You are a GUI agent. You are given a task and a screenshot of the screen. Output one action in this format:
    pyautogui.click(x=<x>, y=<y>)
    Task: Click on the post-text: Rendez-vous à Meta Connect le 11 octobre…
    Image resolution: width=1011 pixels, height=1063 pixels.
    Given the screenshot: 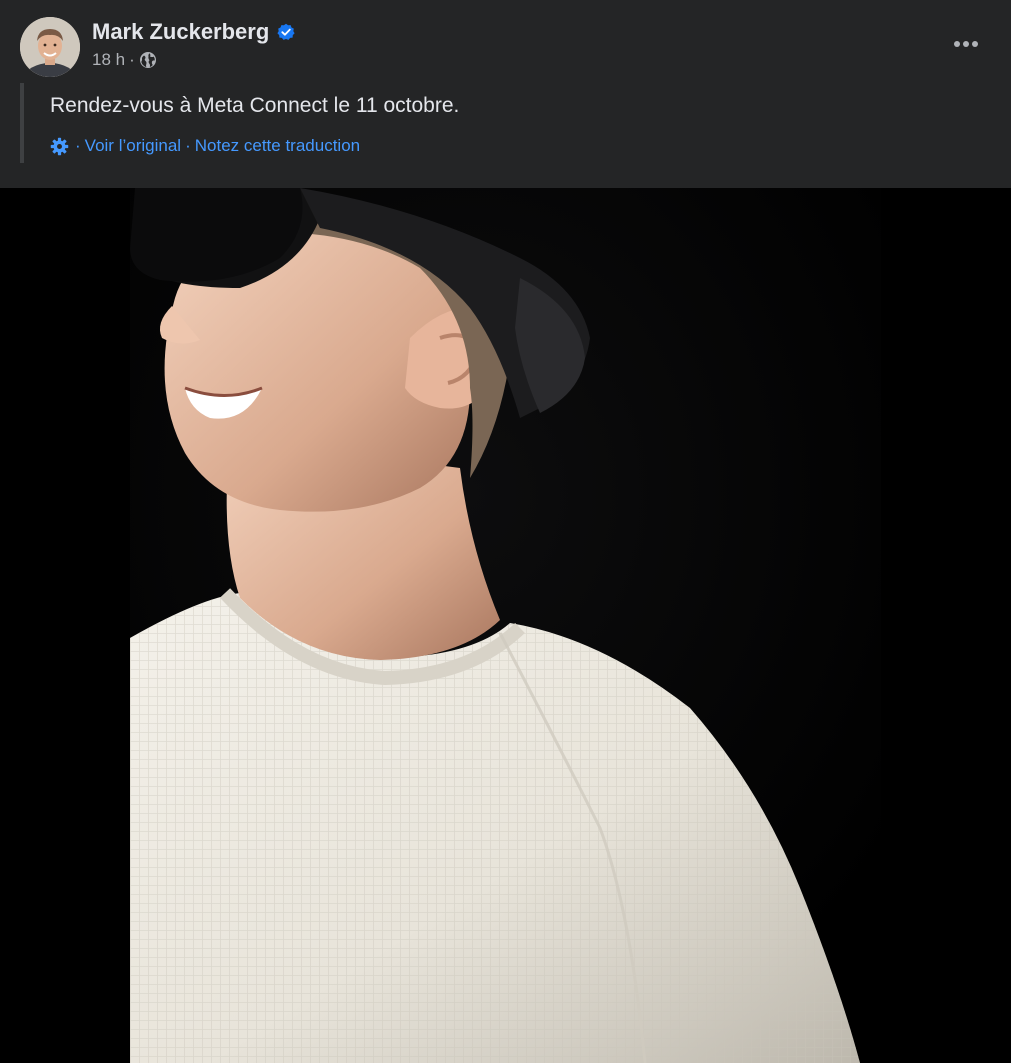 What is the action you would take?
    pyautogui.click(x=255, y=105)
    